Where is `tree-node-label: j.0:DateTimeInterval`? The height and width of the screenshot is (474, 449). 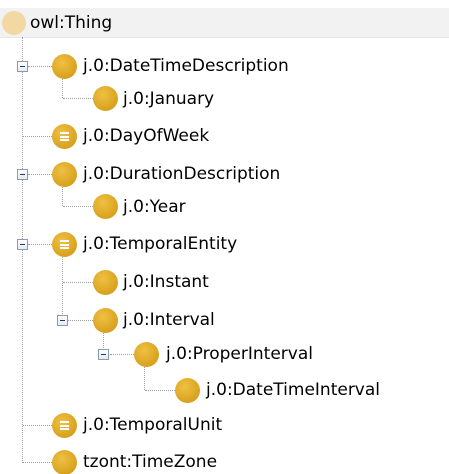 tree-node-label: j.0:DateTimeInterval is located at coordinates (293, 390).